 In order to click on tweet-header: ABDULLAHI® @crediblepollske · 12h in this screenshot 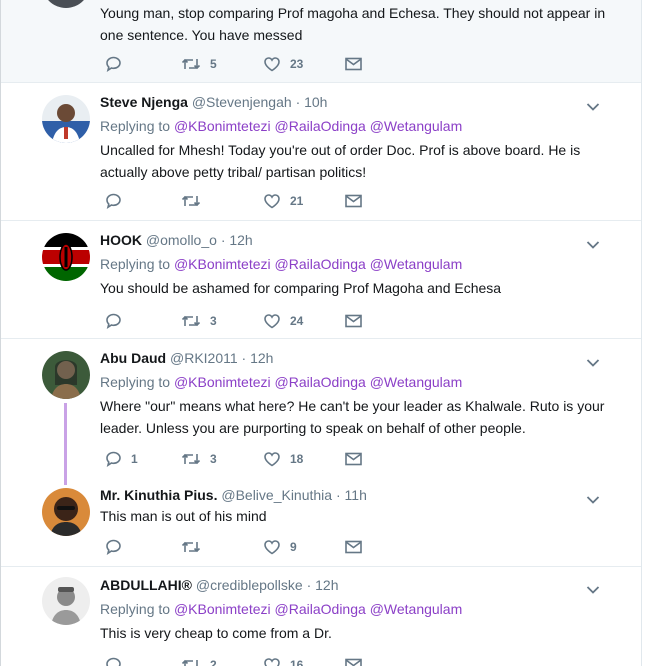, I will do `click(219, 585)`.